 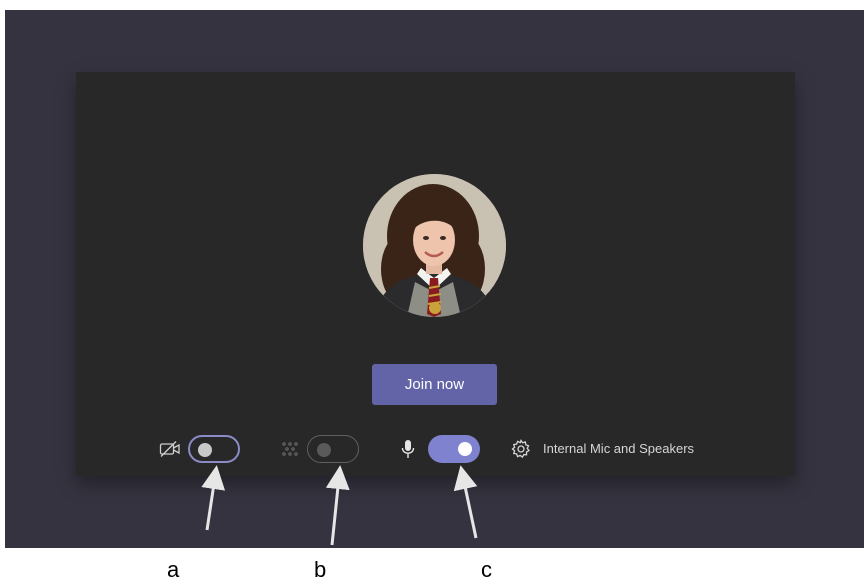 What do you see at coordinates (173, 569) in the screenshot?
I see `annotation-label-a: a` at bounding box center [173, 569].